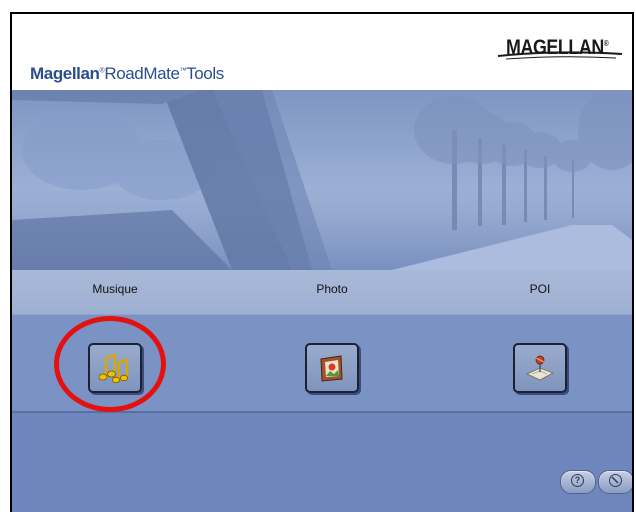  Describe the element at coordinates (65, 73) in the screenshot. I see `app-title-brand: Magellan` at that location.